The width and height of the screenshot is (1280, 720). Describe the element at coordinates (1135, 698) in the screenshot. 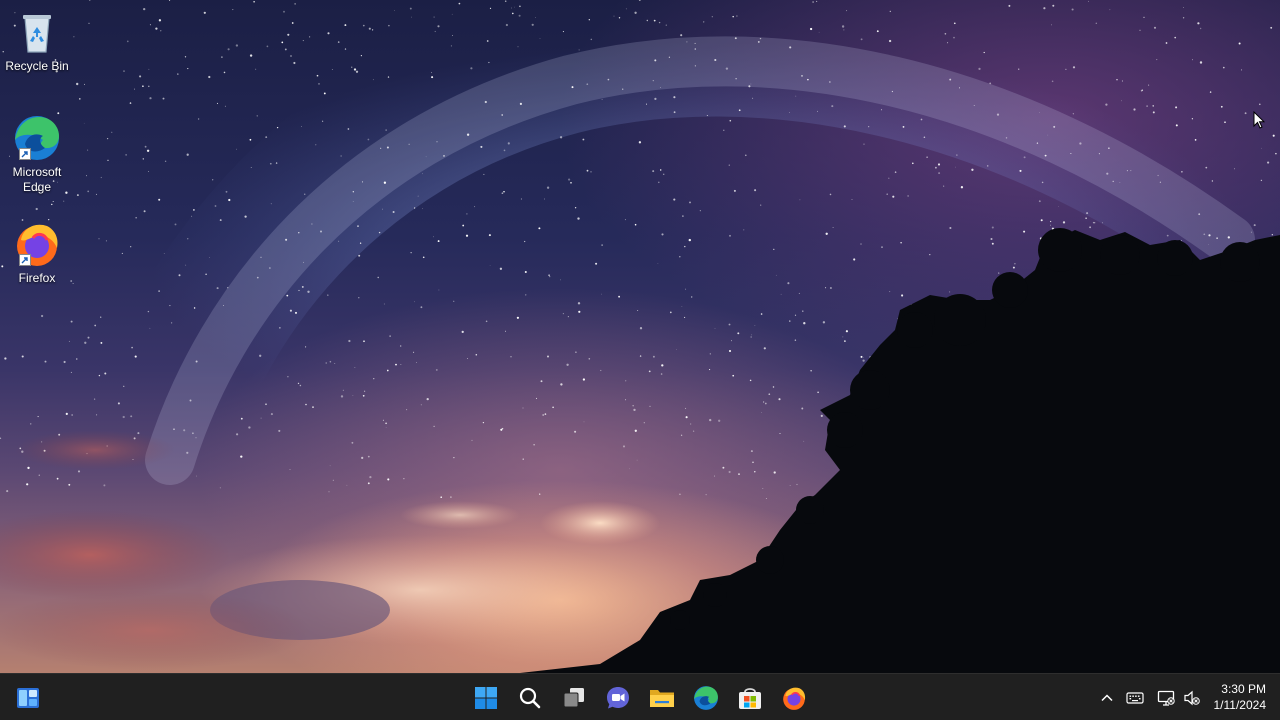

I see `touch-keyboard-button` at that location.